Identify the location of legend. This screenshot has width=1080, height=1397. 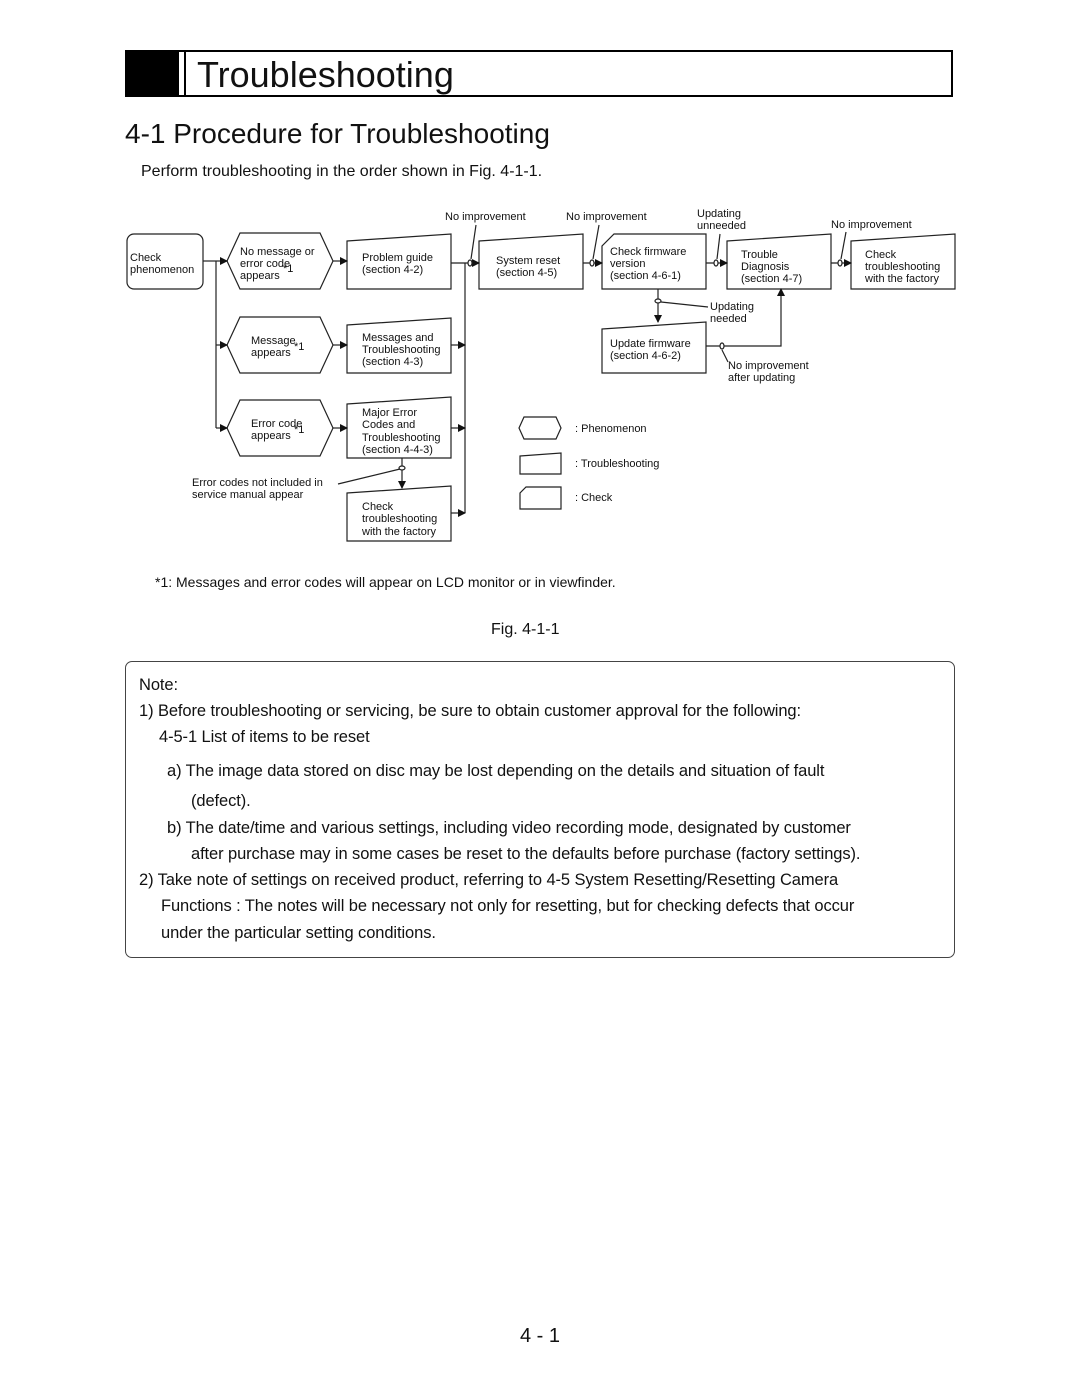
(540, 463).